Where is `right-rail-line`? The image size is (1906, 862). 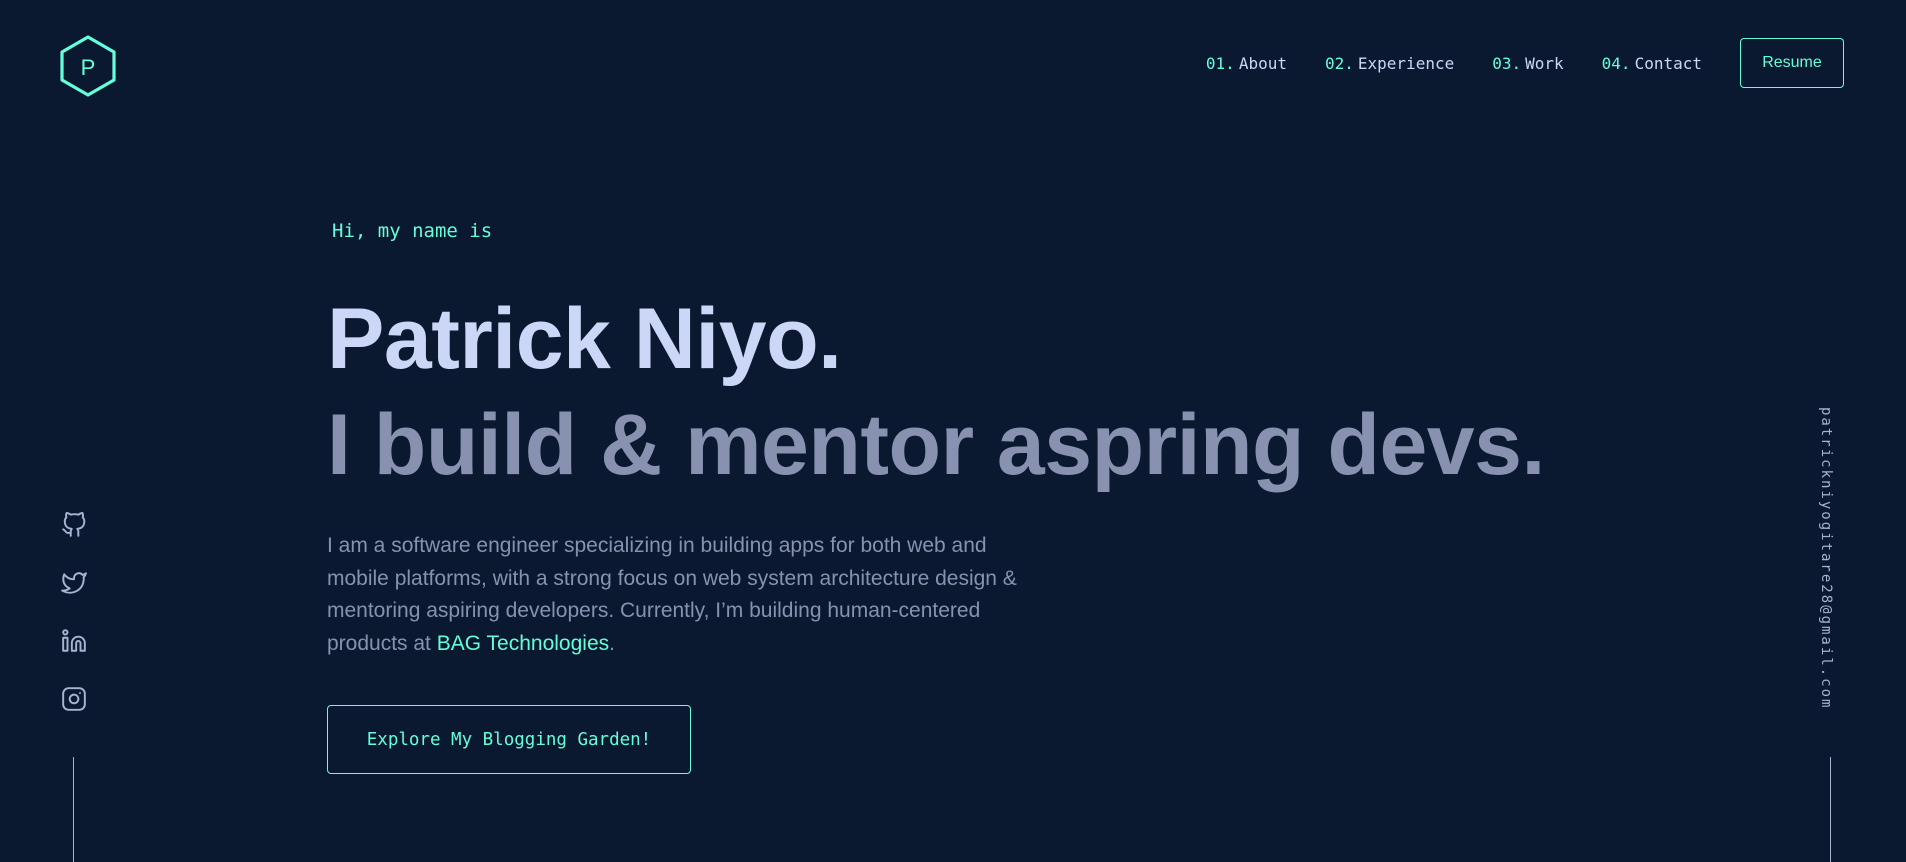 right-rail-line is located at coordinates (1830, 809).